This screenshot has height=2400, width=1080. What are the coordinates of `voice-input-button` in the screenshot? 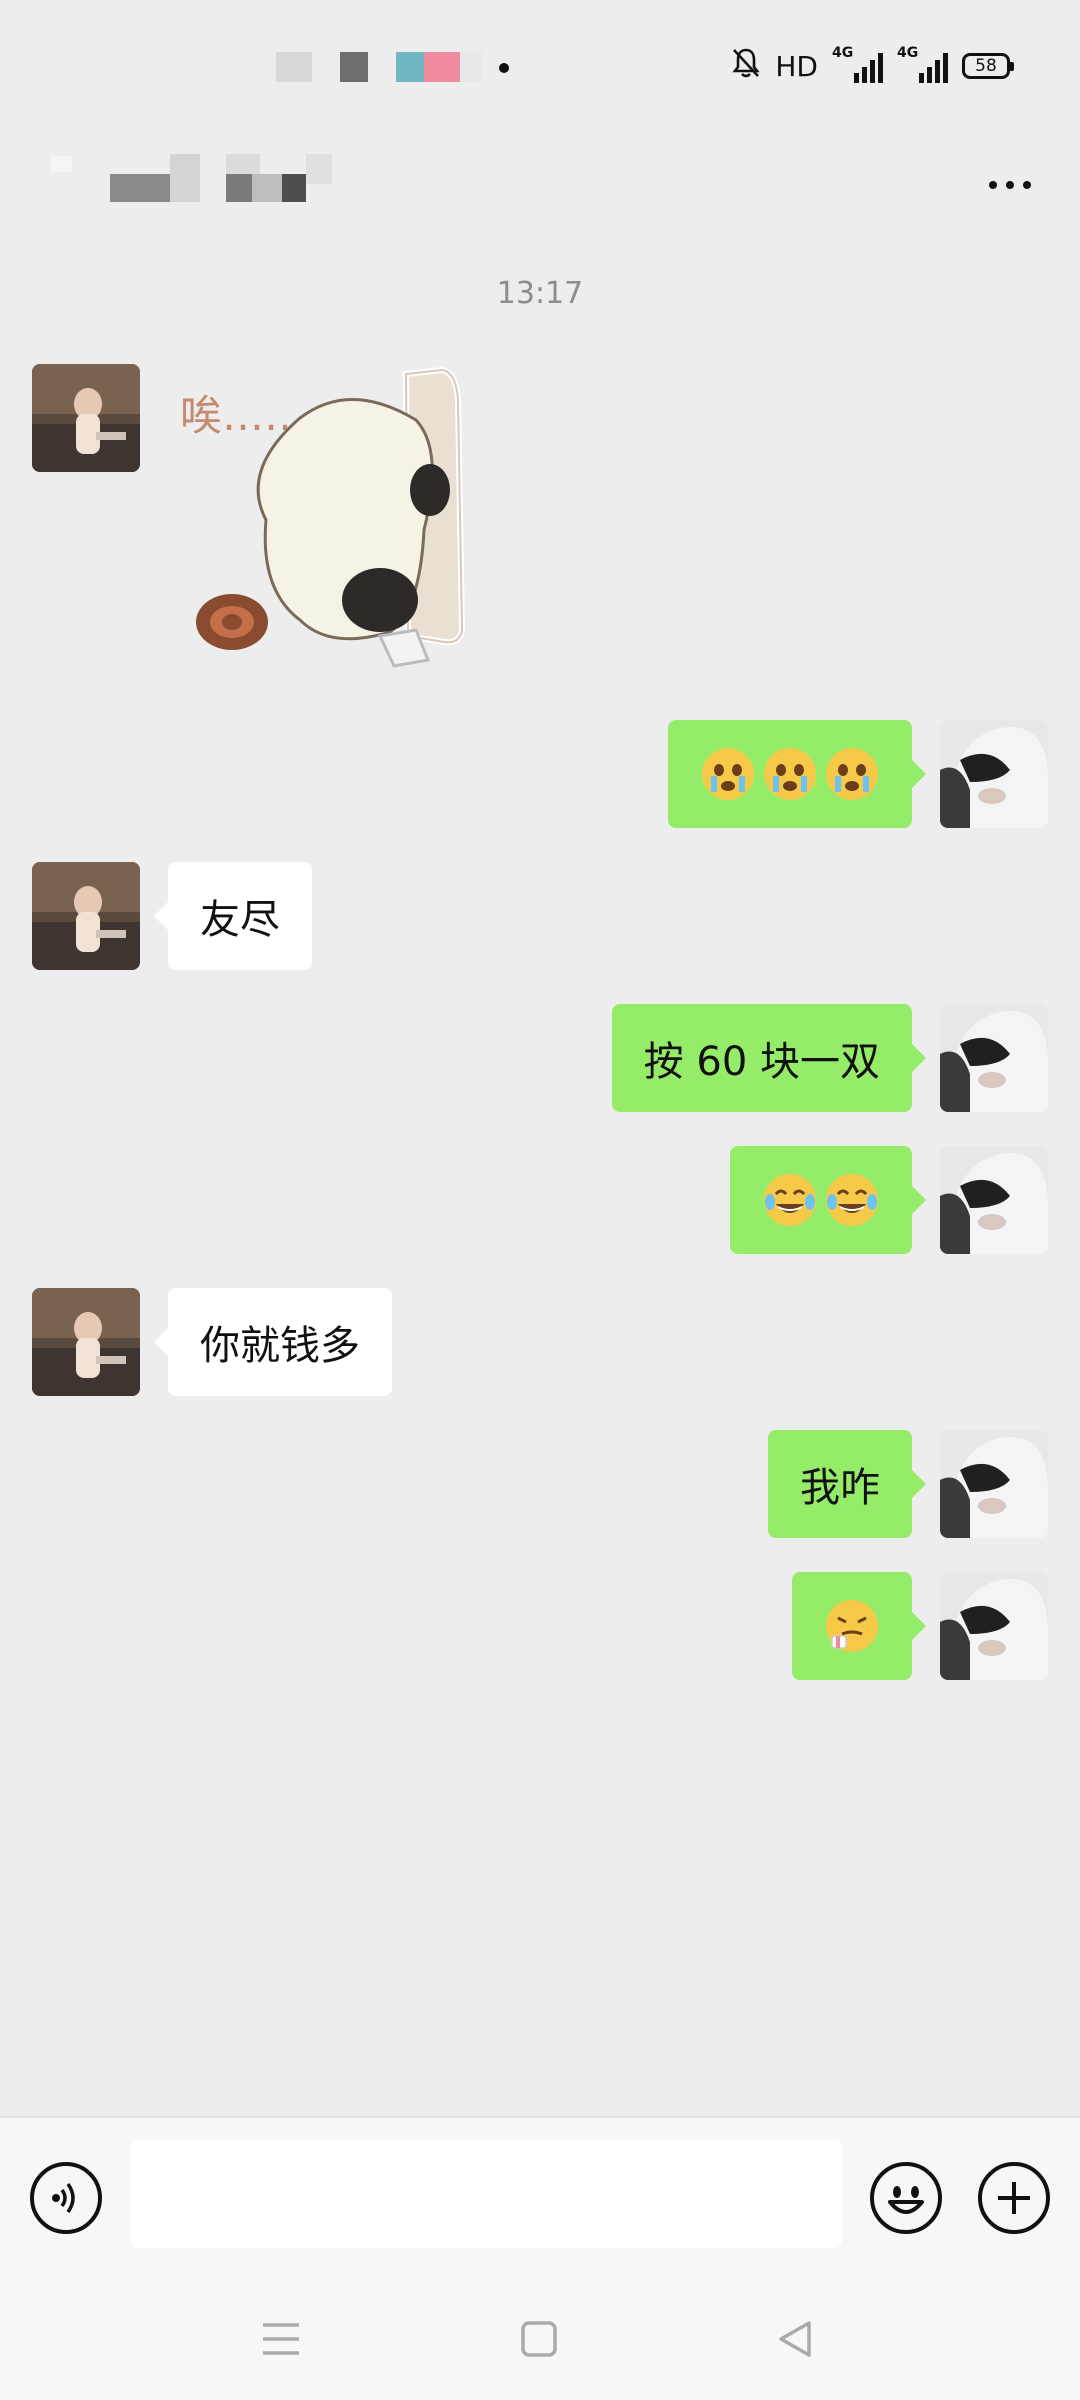 It's located at (66, 2198).